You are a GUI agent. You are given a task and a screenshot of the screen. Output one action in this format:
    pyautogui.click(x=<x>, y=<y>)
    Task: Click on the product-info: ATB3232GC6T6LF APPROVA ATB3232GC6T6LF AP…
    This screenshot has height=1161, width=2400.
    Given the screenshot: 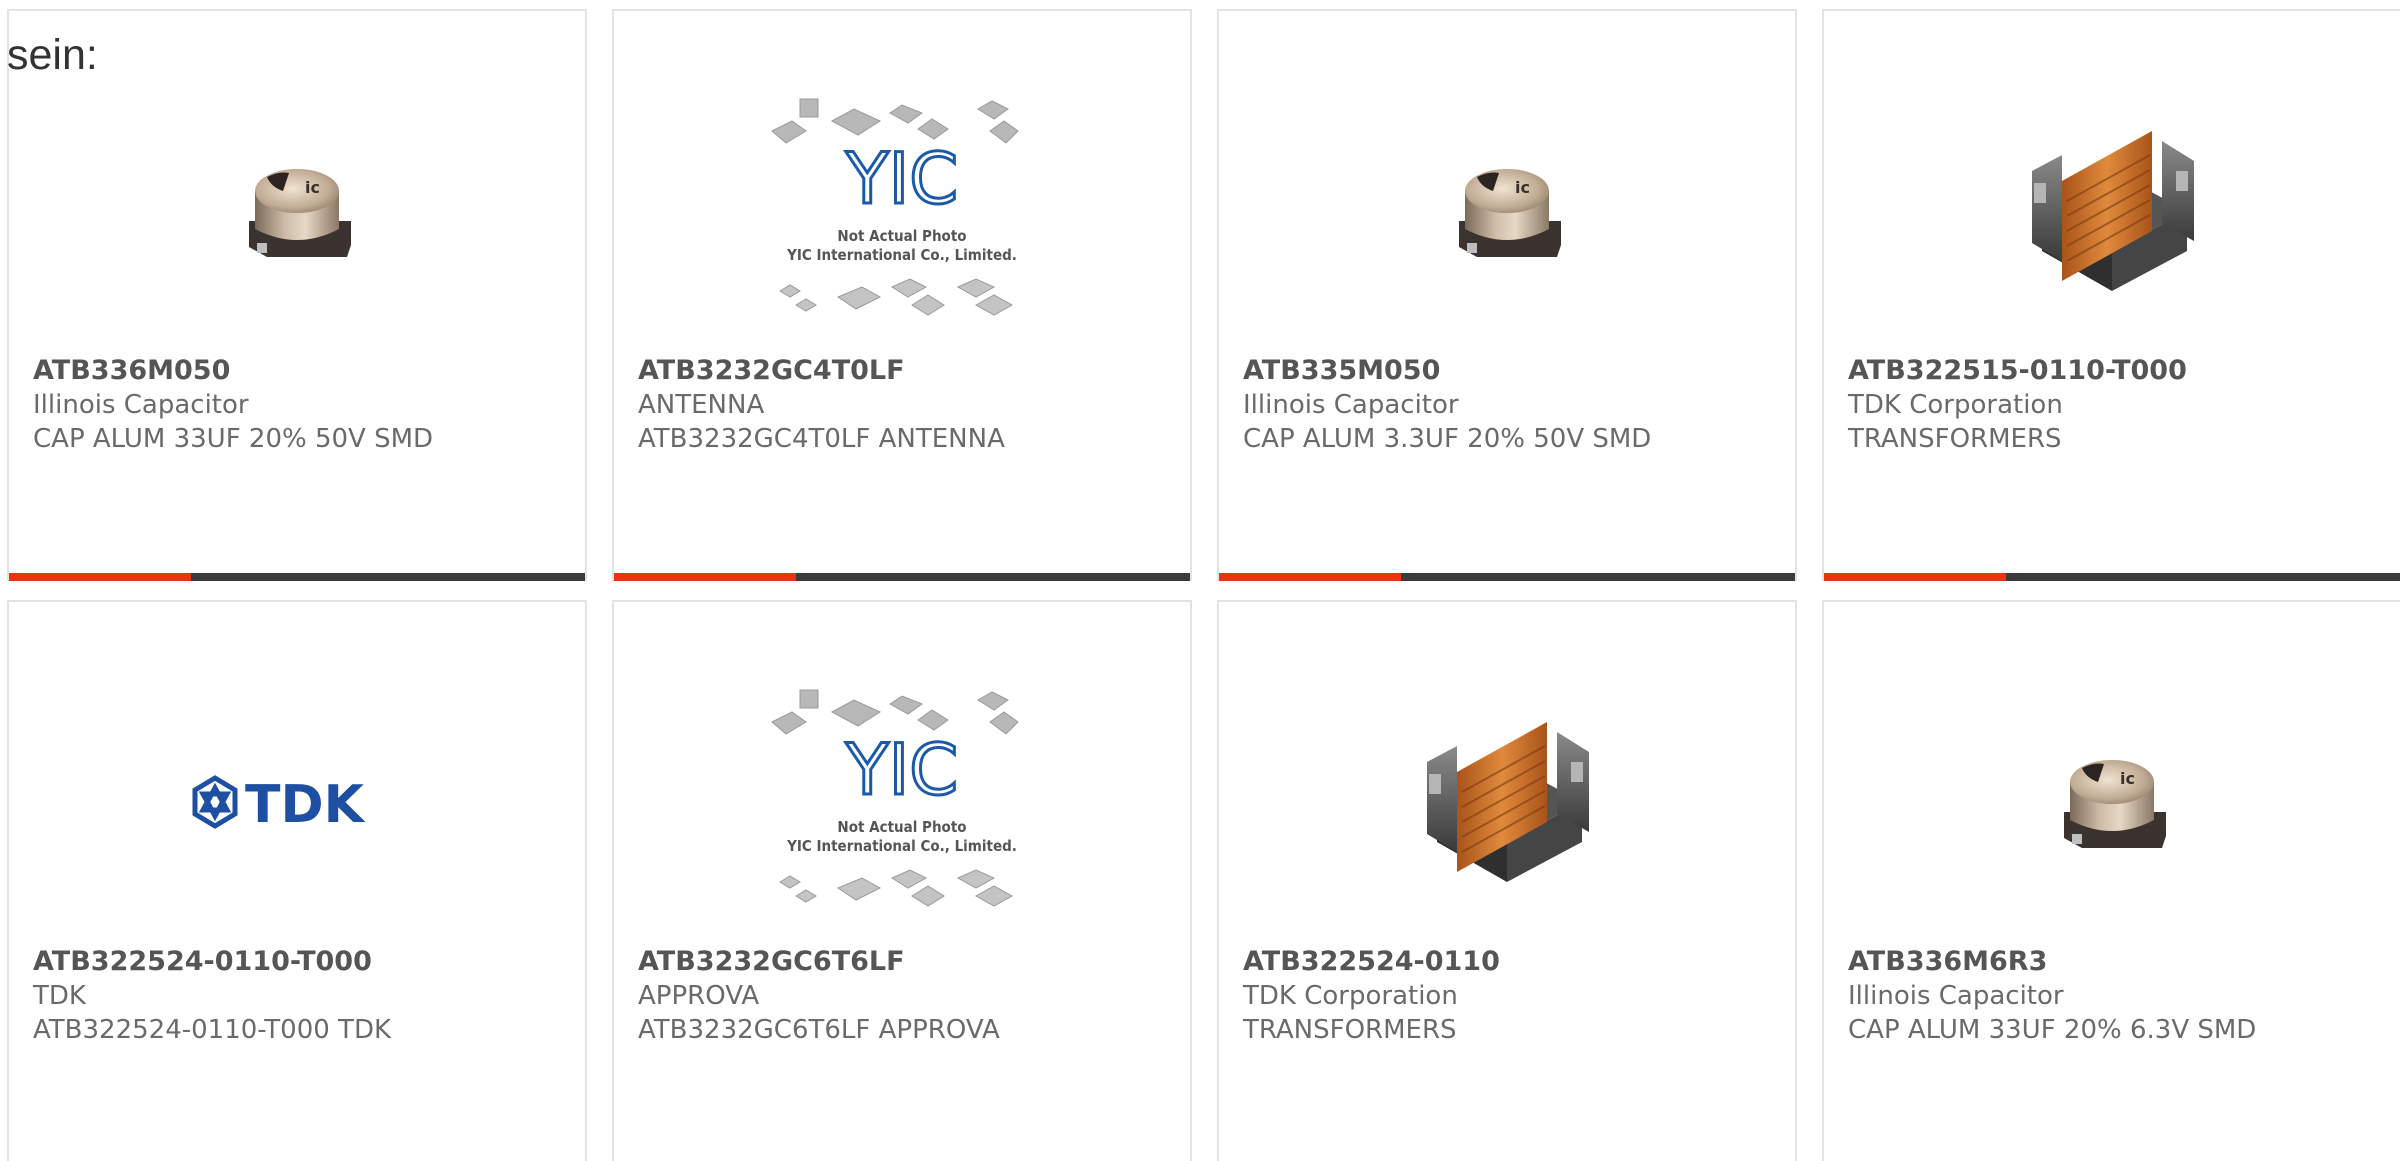 What is the action you would take?
    pyautogui.click(x=906, y=996)
    